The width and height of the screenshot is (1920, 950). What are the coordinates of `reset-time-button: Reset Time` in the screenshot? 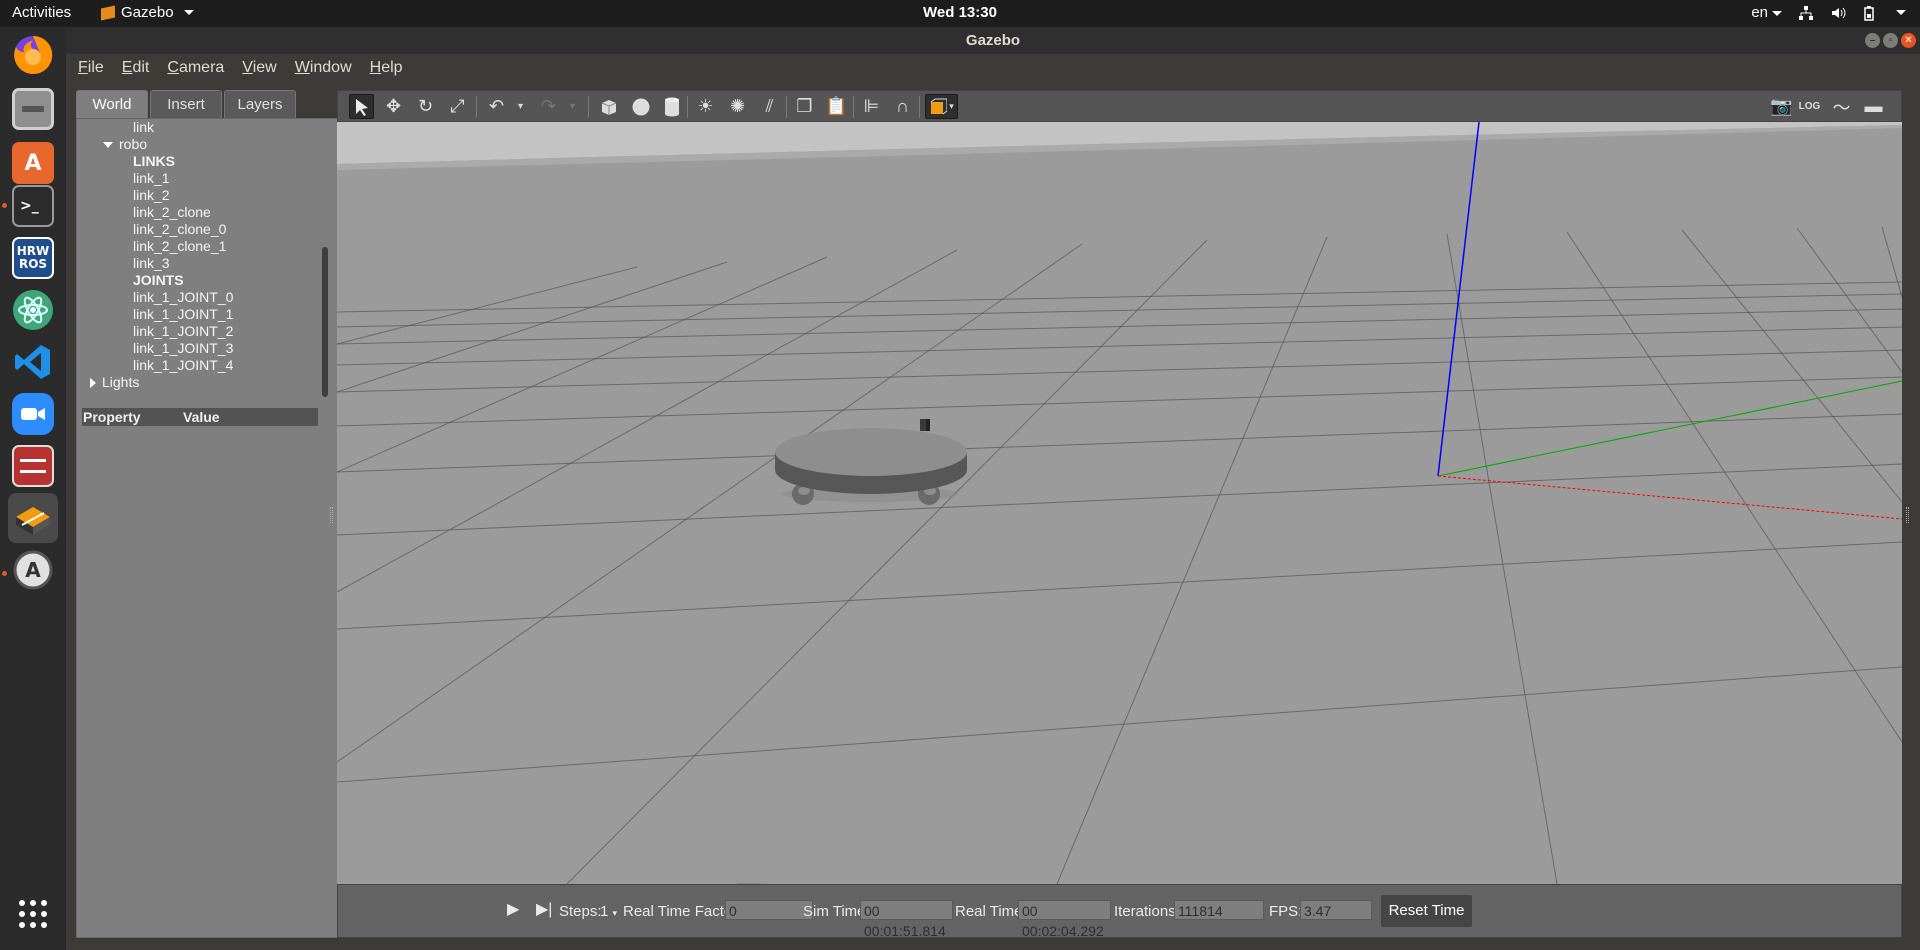 It's located at (1426, 911).